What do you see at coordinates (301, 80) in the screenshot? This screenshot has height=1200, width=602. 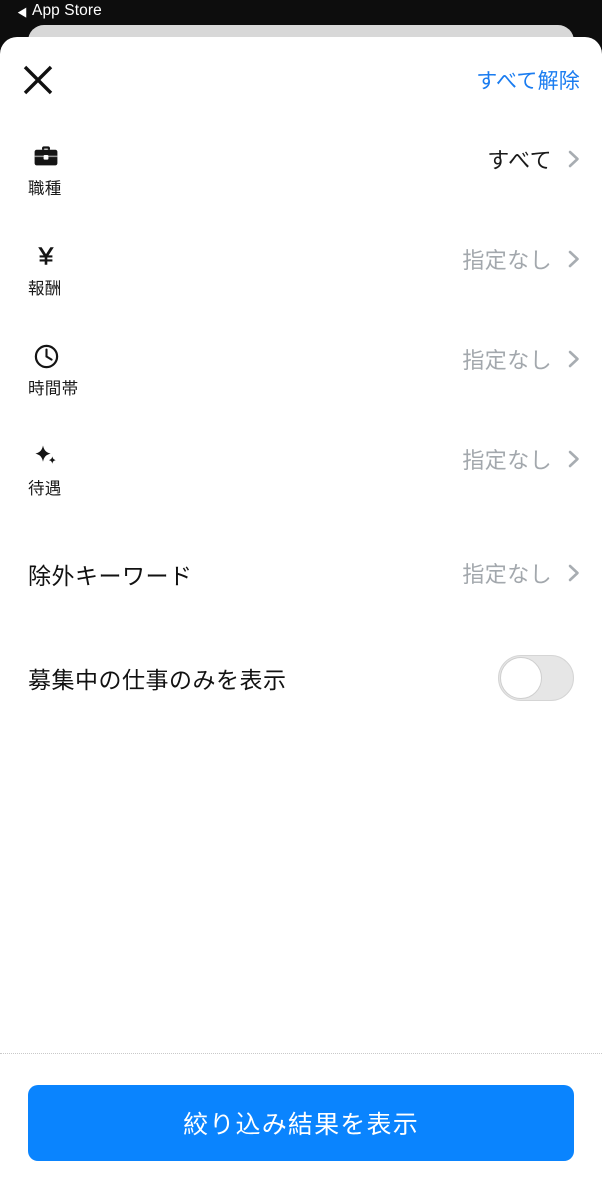 I see `sheet-header: すべて解除` at bounding box center [301, 80].